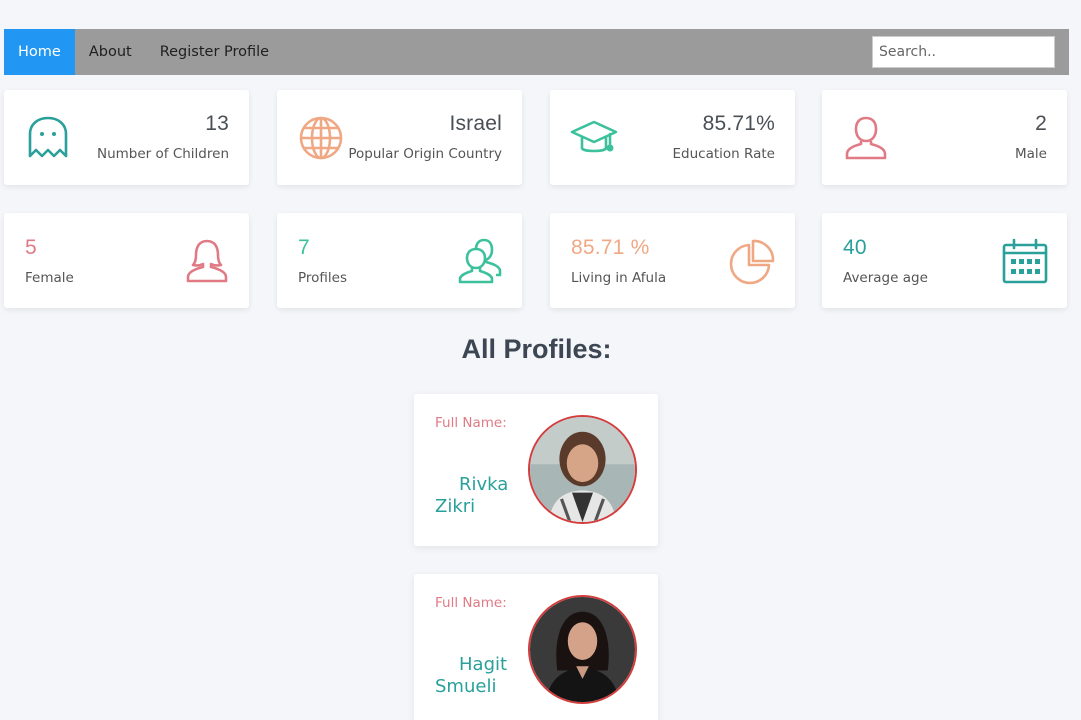  What do you see at coordinates (672, 260) in the screenshot?
I see `stat-card-living-in-afula: 85.71 % Living in Afula` at bounding box center [672, 260].